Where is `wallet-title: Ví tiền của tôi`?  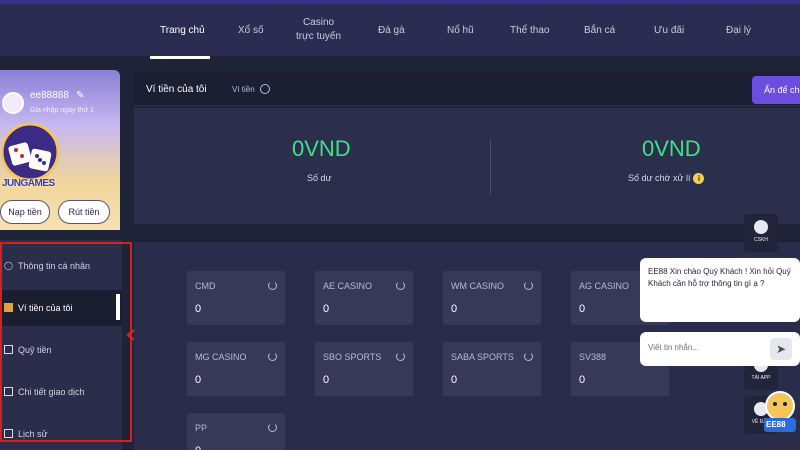
wallet-title: Ví tiền của tôi is located at coordinates (176, 89).